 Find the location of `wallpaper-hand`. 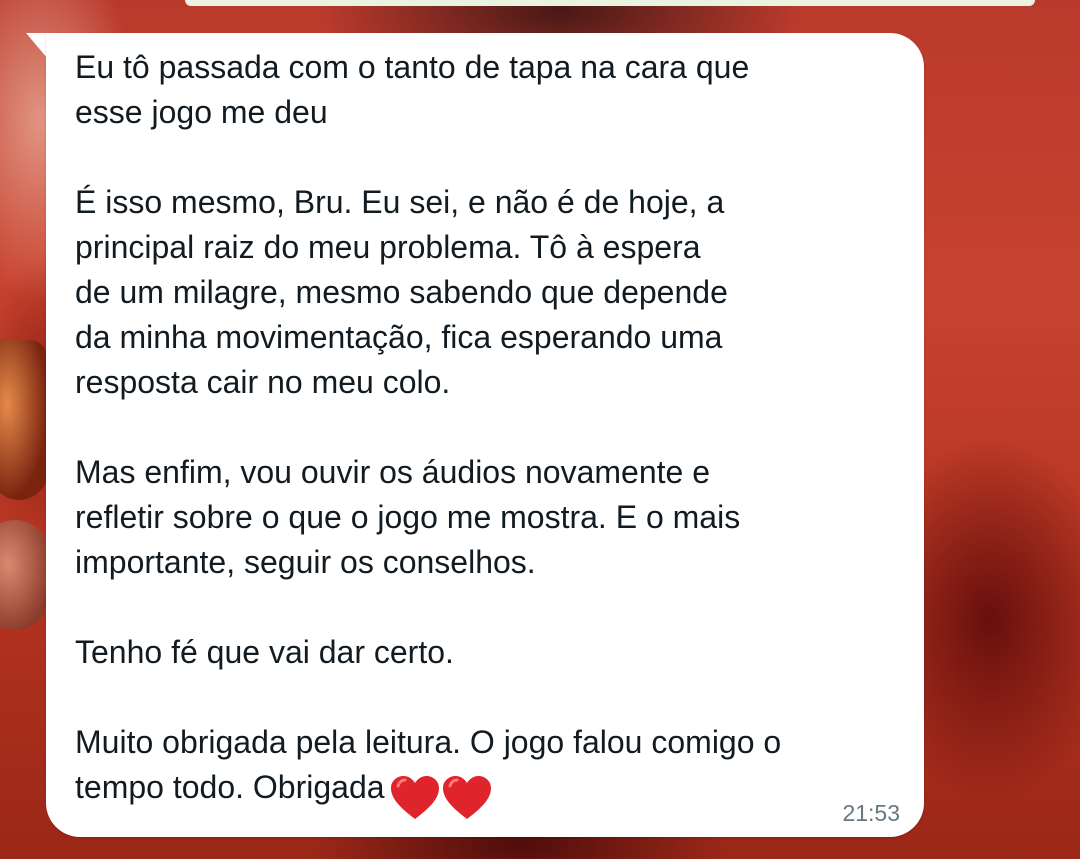

wallpaper-hand is located at coordinates (25, 575).